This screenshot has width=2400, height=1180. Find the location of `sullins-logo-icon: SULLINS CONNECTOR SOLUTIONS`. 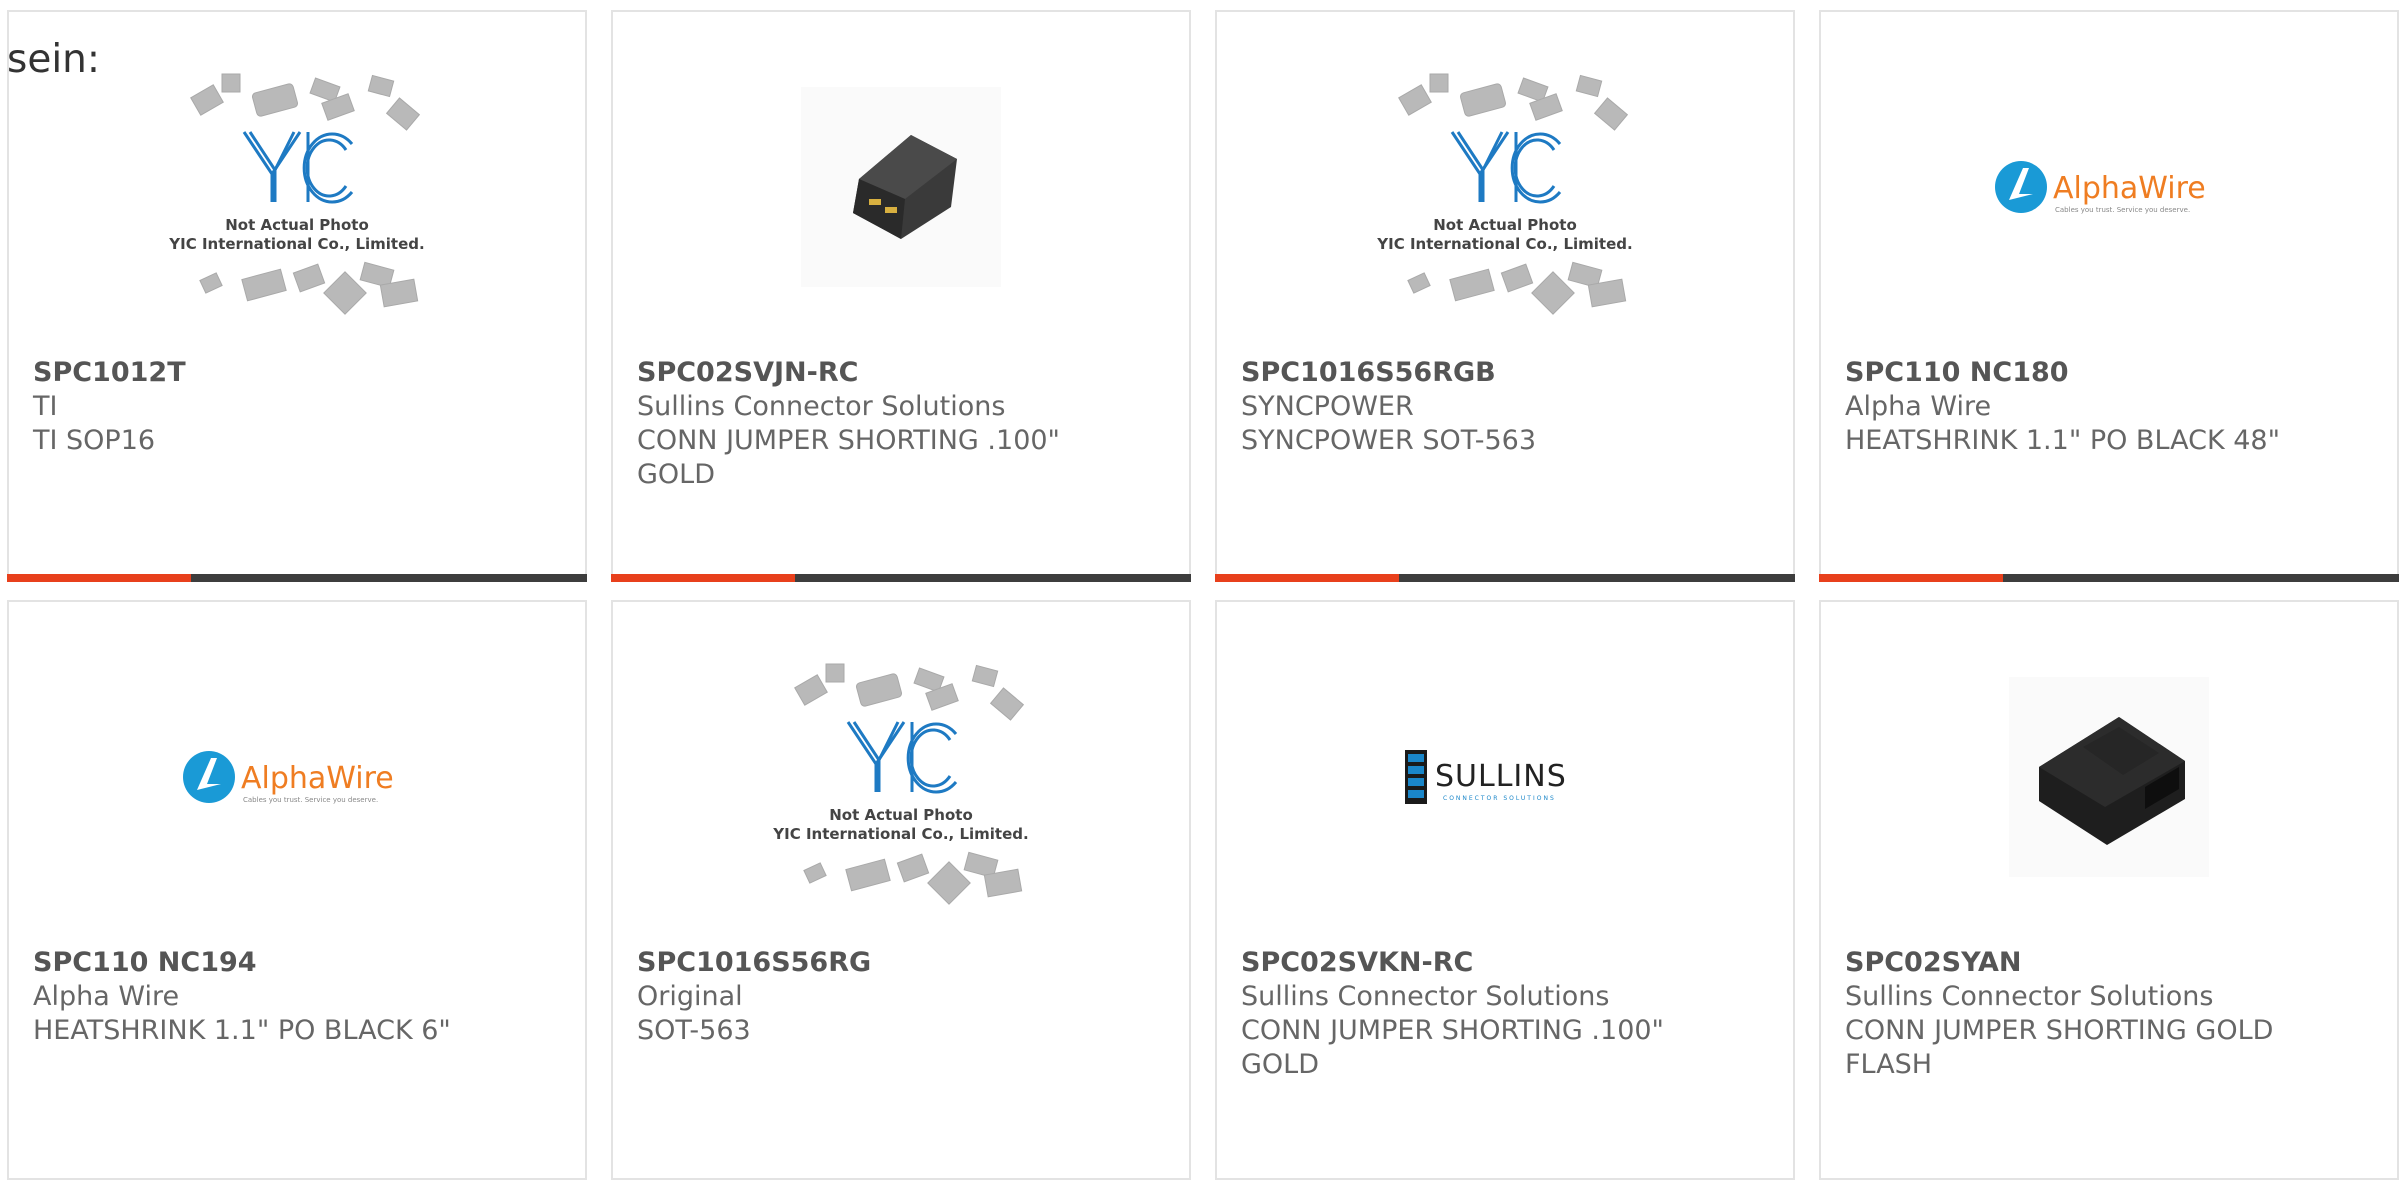

sullins-logo-icon: SULLINS CONNECTOR SOLUTIONS is located at coordinates (1486, 777).